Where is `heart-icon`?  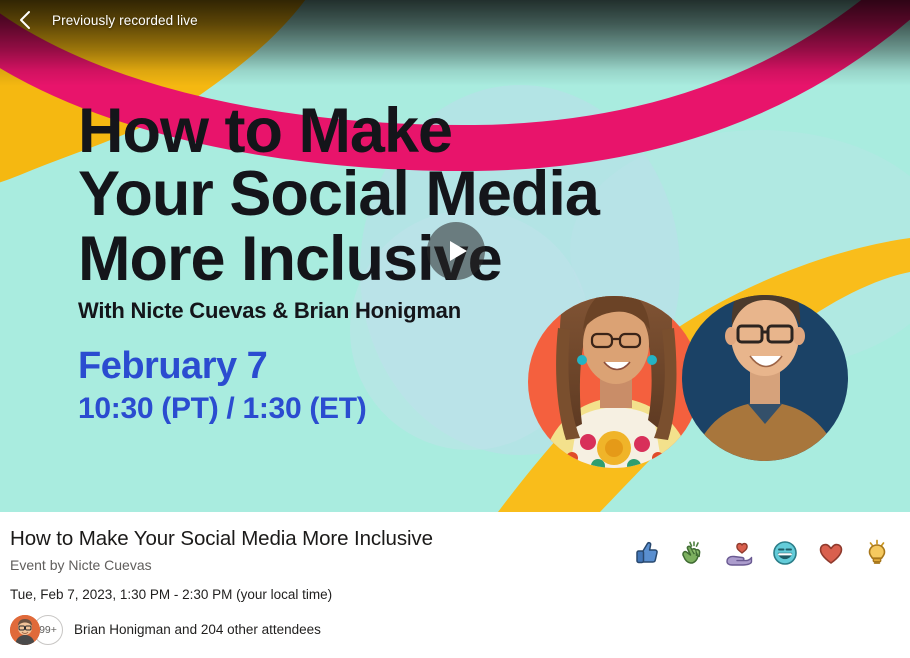 heart-icon is located at coordinates (831, 553).